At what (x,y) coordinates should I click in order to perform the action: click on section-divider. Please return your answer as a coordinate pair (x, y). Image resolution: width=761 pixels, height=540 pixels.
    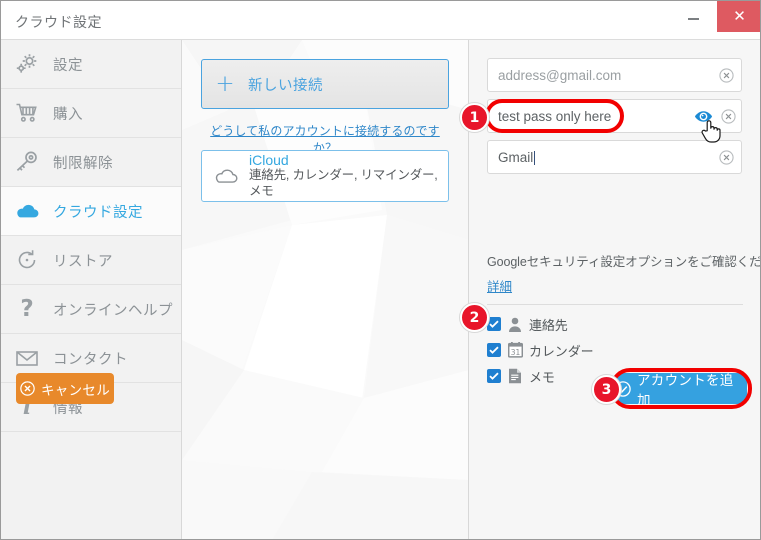
    Looking at the image, I should click on (615, 304).